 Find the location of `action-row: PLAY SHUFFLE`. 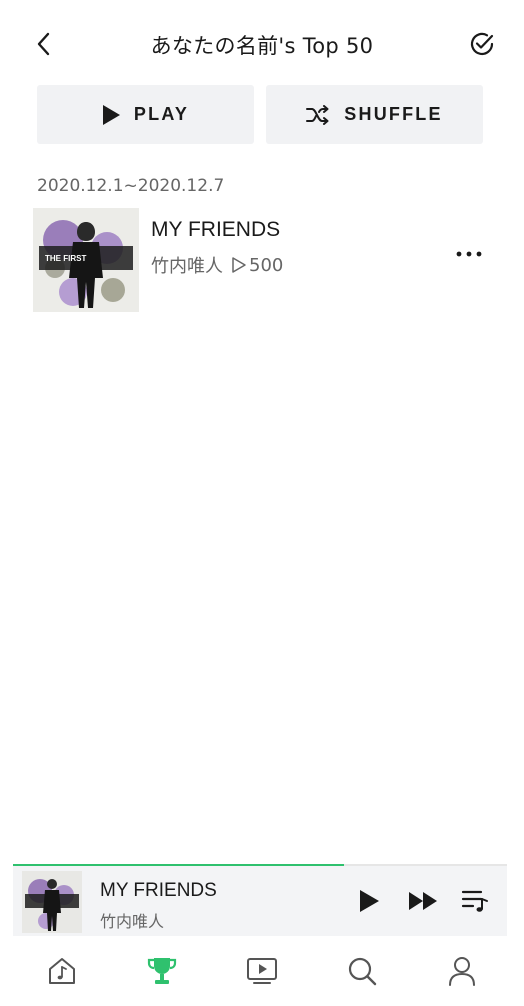

action-row: PLAY SHUFFLE is located at coordinates (260, 114).